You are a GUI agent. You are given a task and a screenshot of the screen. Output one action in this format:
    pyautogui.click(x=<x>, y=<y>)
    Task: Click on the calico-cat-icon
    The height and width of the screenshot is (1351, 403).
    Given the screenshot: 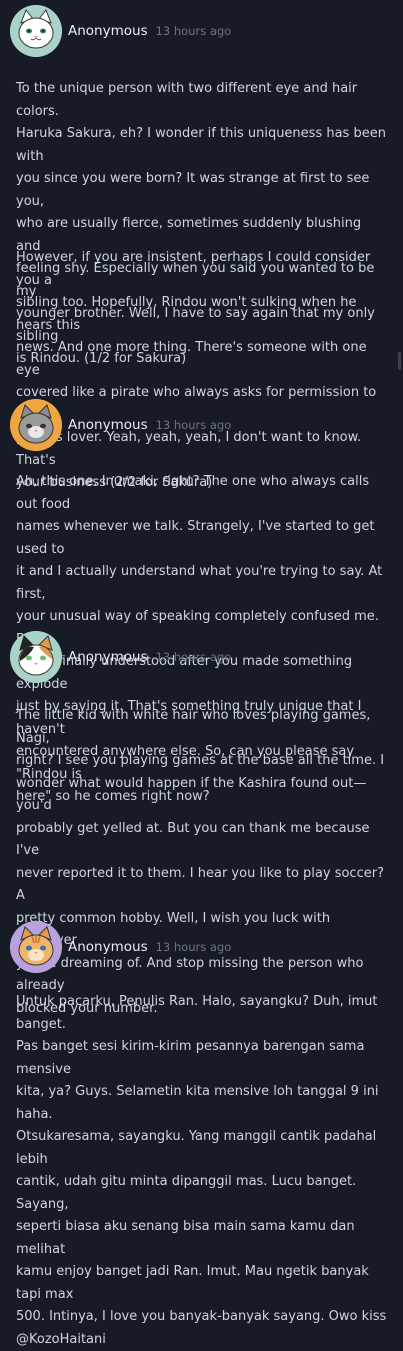 What is the action you would take?
    pyautogui.click(x=36, y=657)
    